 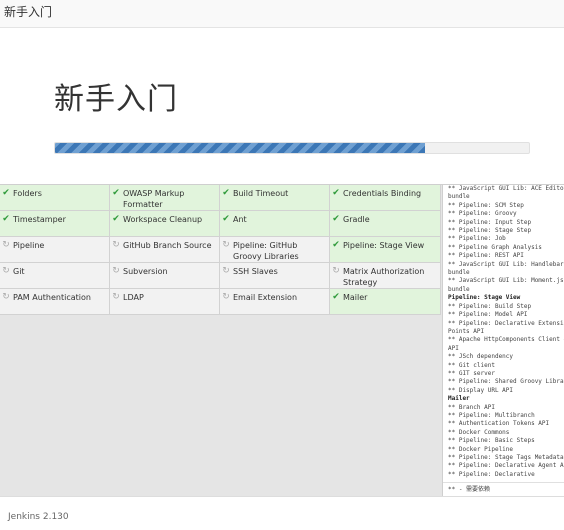 I want to click on log-line: ** Pipeline: Declarative Agent API, so click(x=506, y=466).